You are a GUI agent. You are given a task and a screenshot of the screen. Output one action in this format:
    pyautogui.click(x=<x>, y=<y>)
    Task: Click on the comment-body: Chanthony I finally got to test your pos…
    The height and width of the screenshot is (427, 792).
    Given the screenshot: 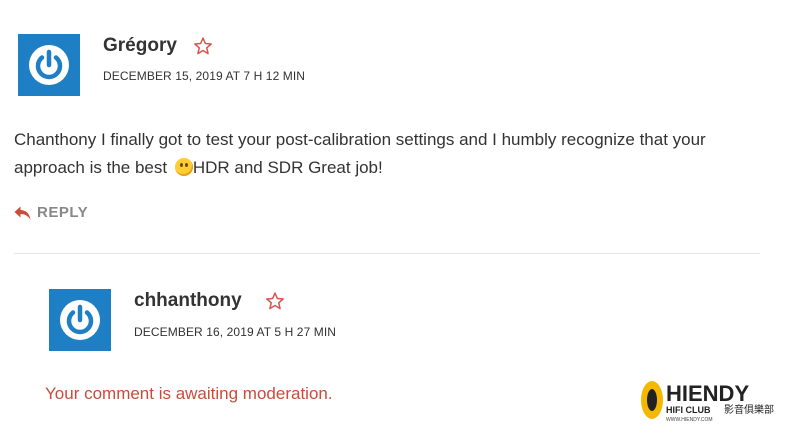 What is the action you would take?
    pyautogui.click(x=384, y=154)
    